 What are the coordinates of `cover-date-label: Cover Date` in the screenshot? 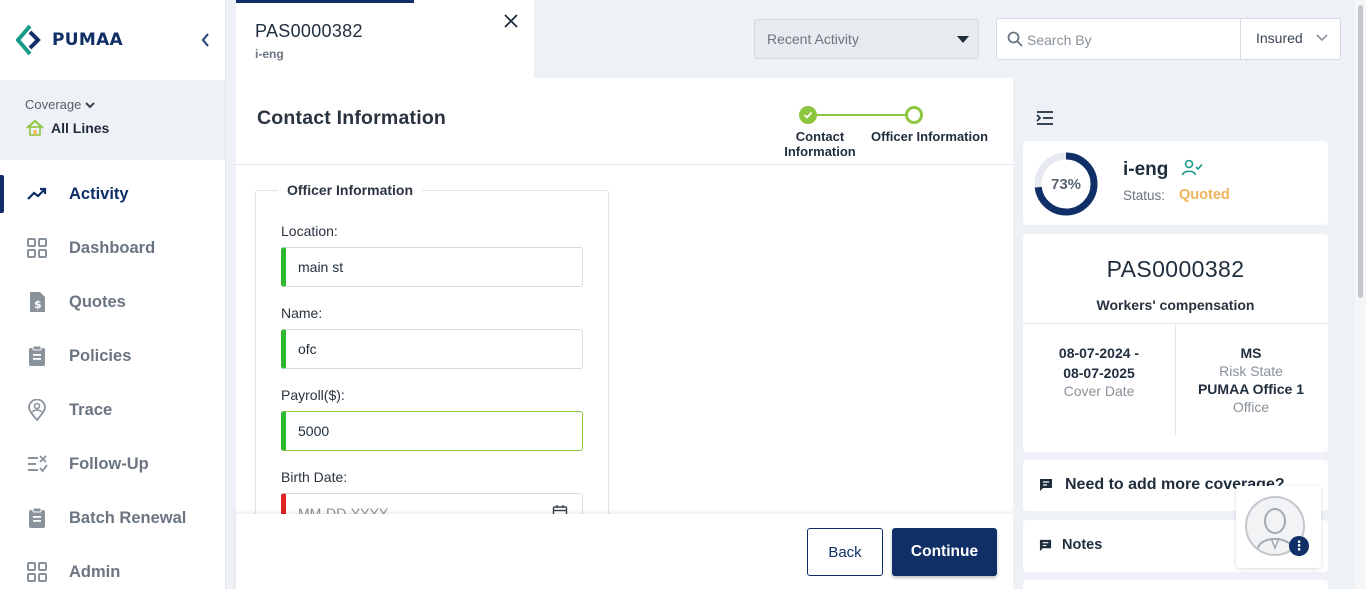 It's located at (1099, 391).